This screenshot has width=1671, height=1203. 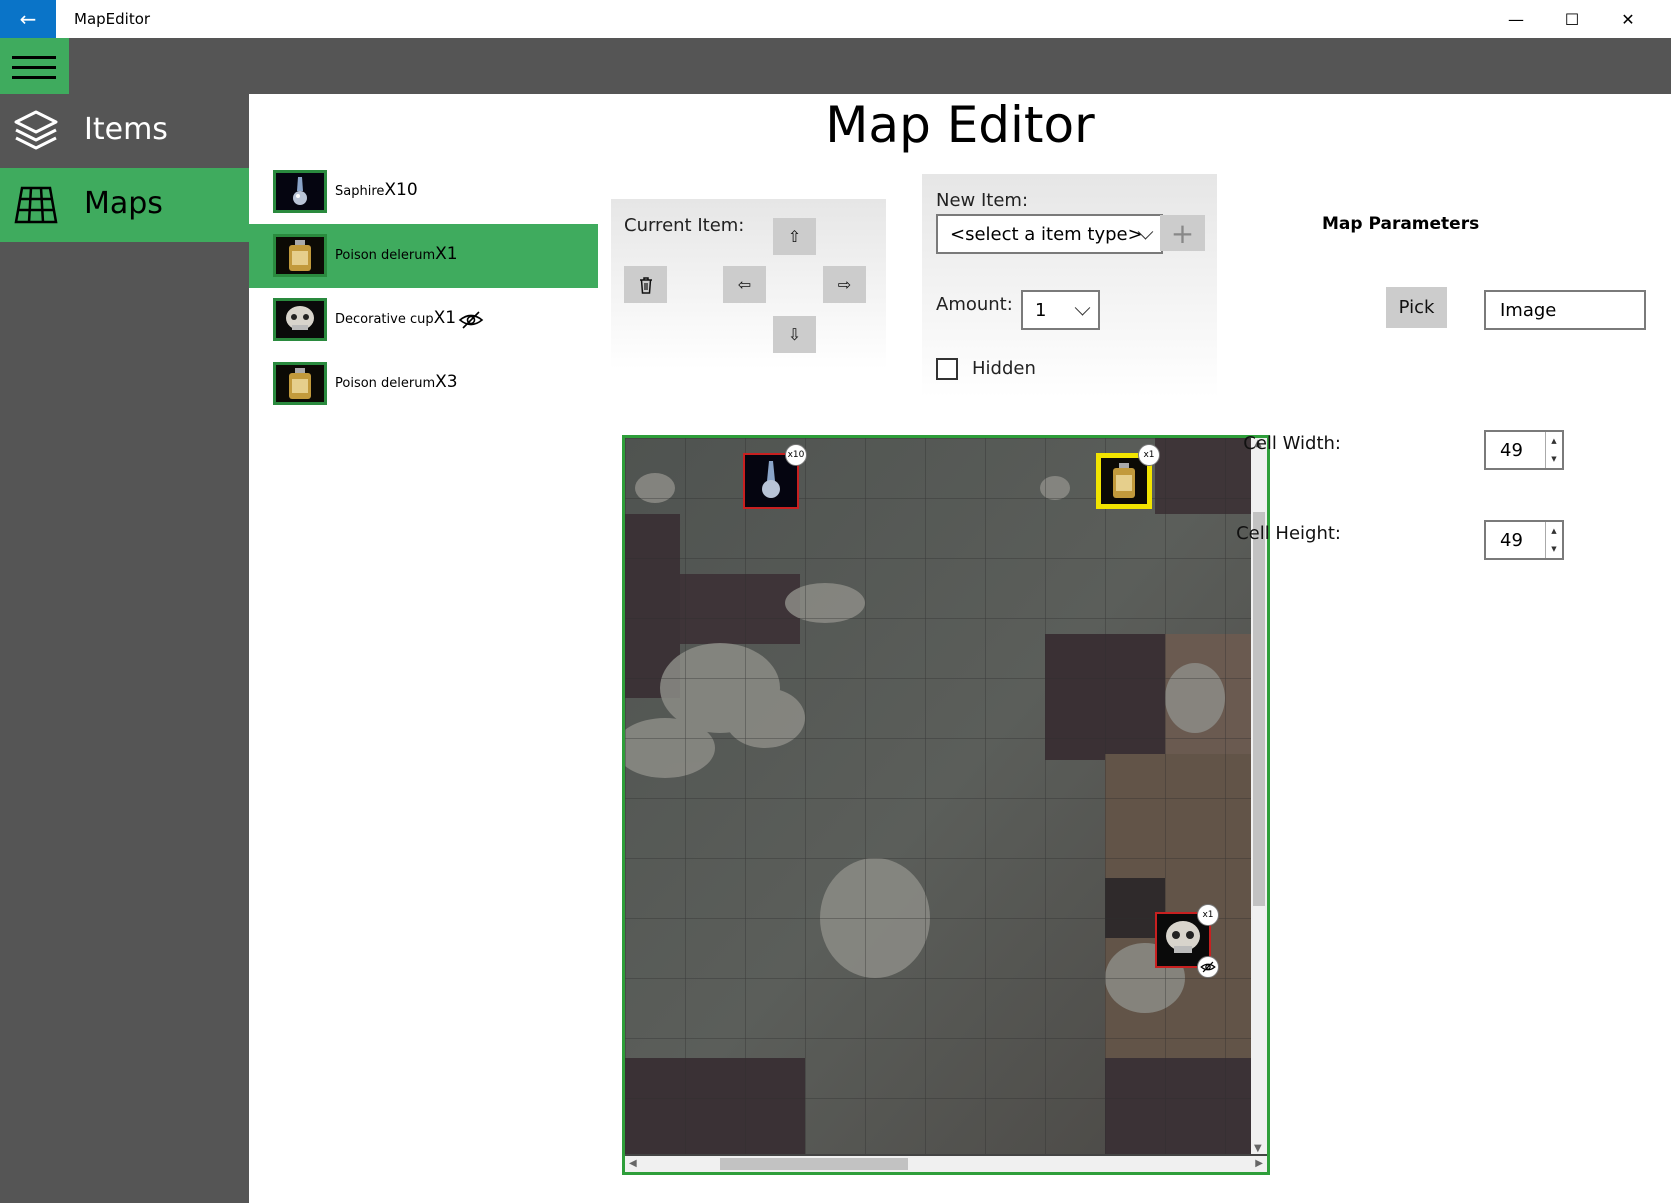 I want to click on cell-width-value: 49, so click(x=1511, y=450).